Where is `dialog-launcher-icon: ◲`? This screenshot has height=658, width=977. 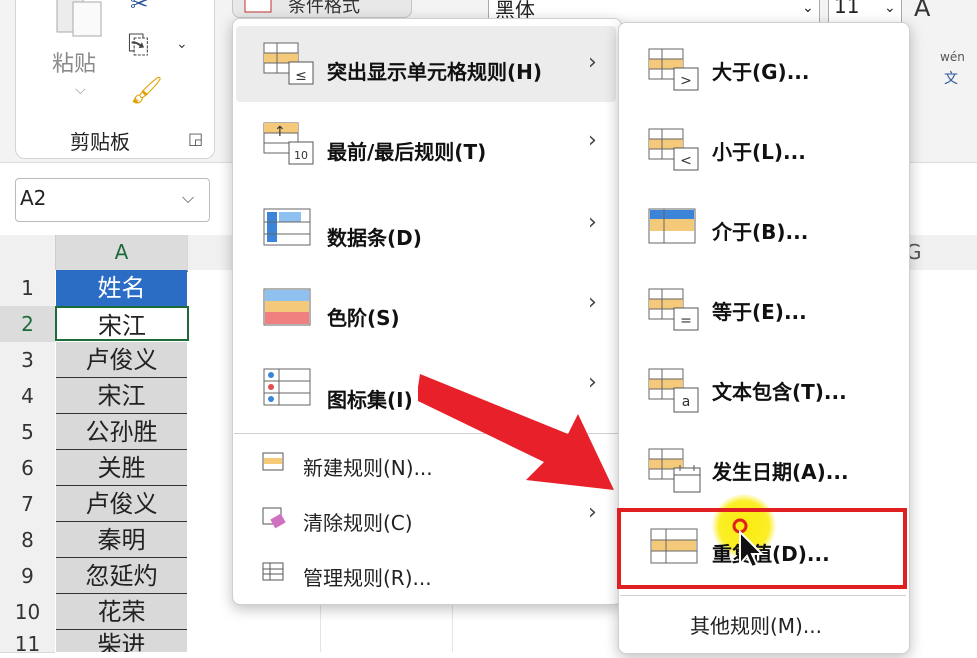 dialog-launcher-icon: ◲ is located at coordinates (195, 138).